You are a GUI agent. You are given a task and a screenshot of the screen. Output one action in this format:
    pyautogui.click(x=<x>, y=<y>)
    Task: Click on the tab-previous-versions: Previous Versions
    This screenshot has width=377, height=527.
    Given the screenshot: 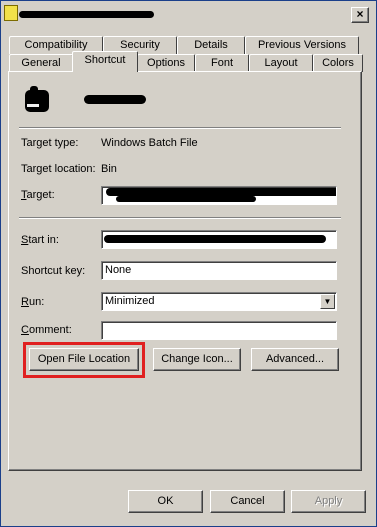 What is the action you would take?
    pyautogui.click(x=302, y=45)
    